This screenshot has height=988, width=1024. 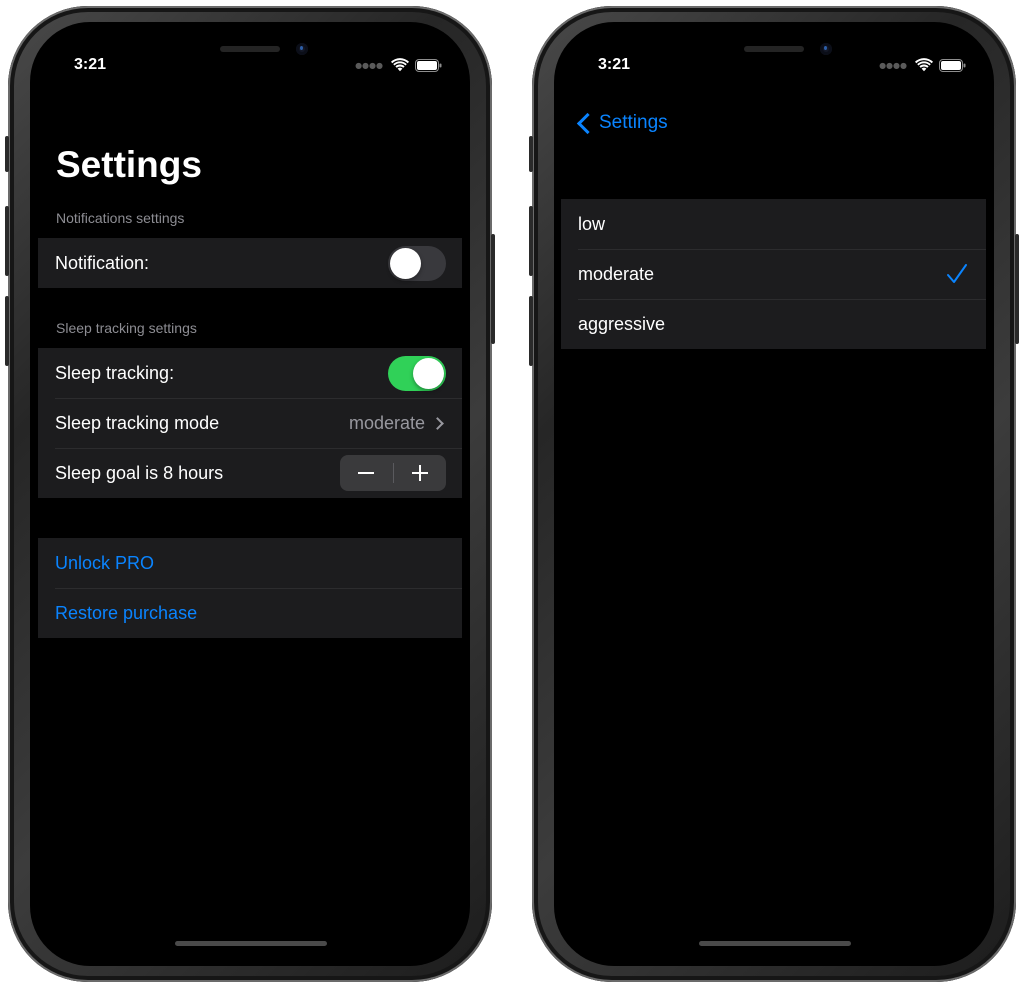 I want to click on sleep-tracking-label: Sleep tracking:, so click(x=115, y=372).